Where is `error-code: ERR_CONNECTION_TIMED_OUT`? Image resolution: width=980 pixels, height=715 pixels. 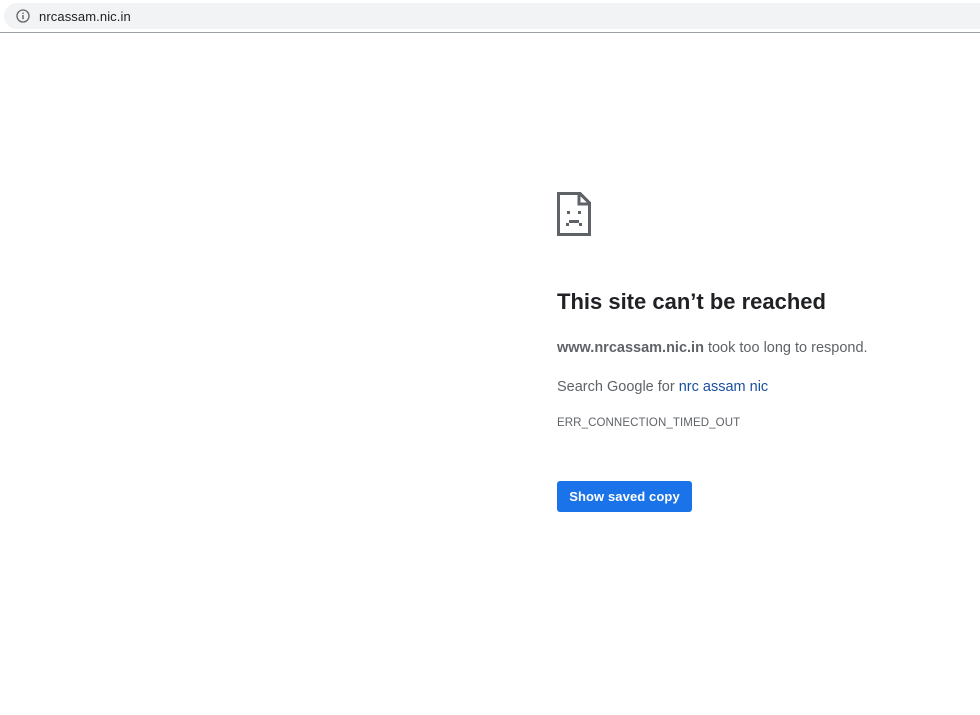 error-code: ERR_CONNECTION_TIMED_OUT is located at coordinates (649, 423).